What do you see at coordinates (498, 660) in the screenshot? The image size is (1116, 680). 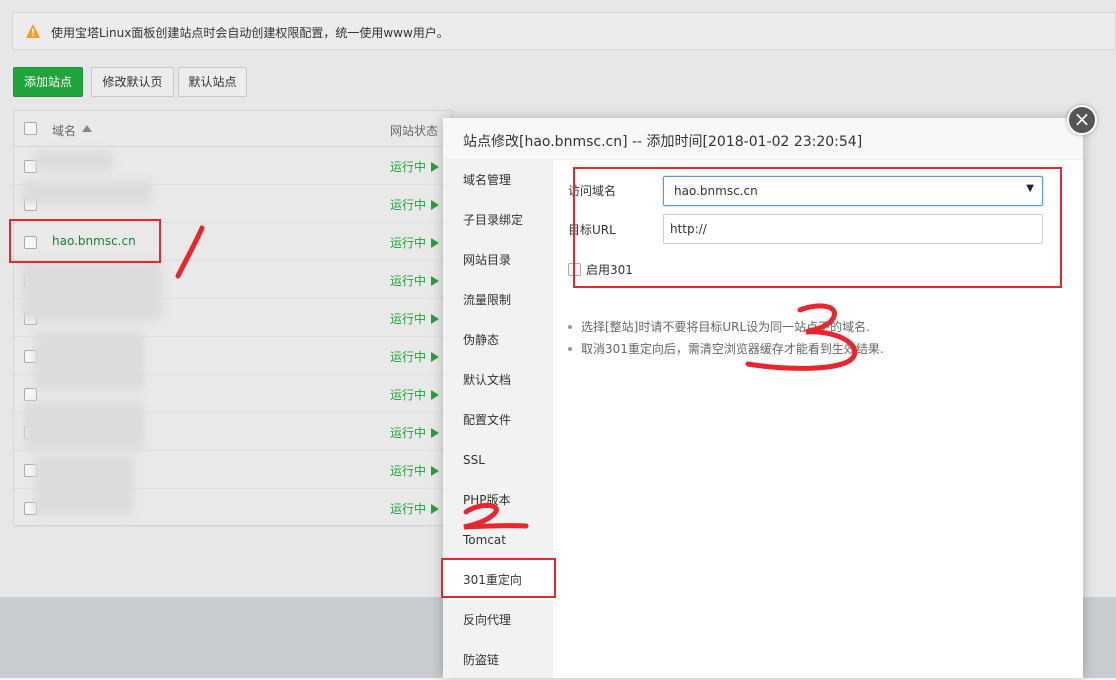 I see `sidebar-item-hotlink-protect: 防盗链` at bounding box center [498, 660].